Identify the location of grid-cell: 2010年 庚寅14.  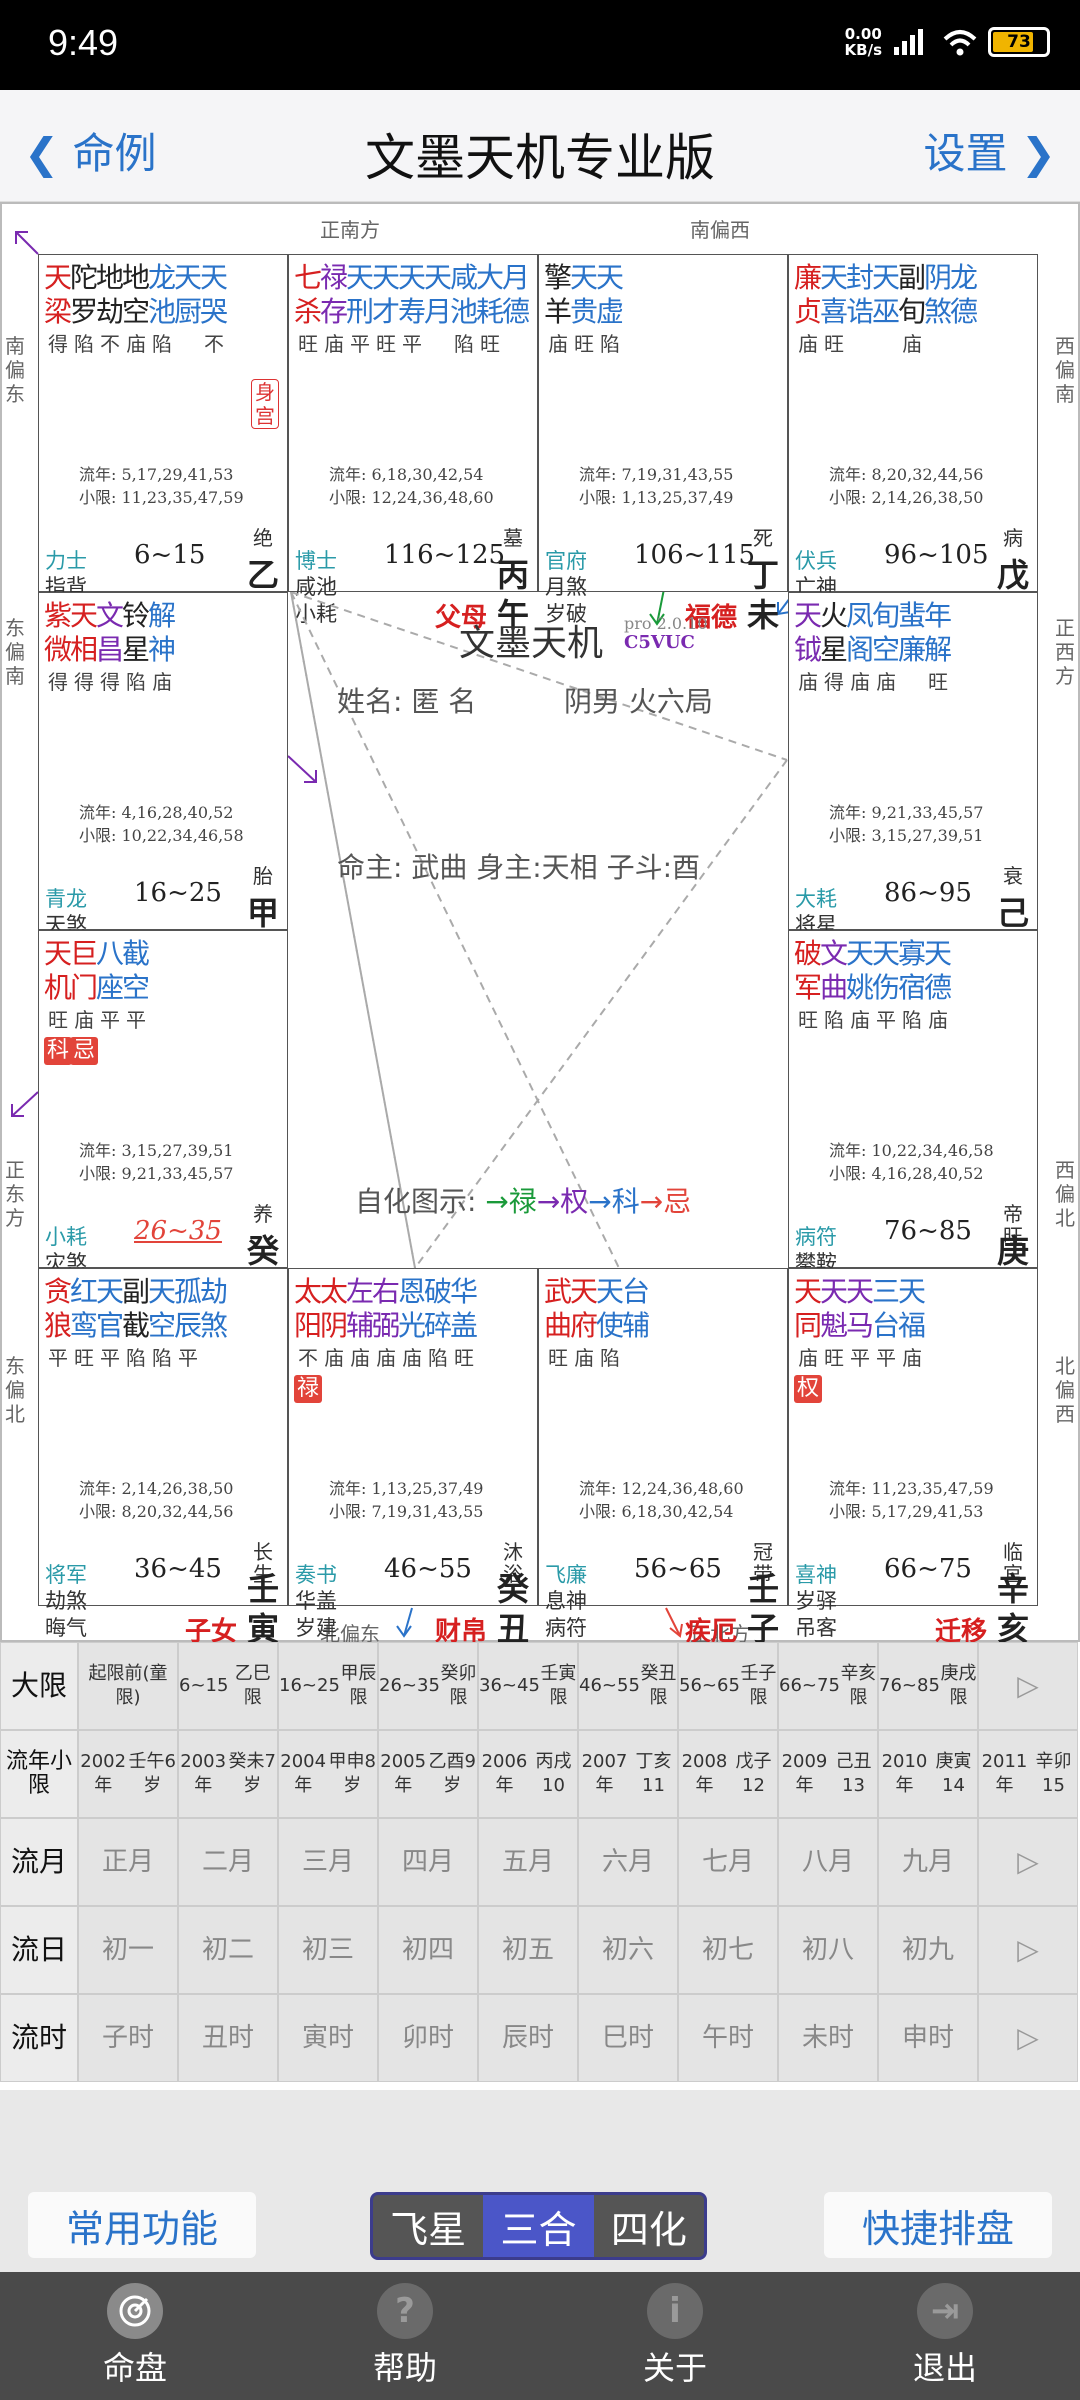
(928, 1774).